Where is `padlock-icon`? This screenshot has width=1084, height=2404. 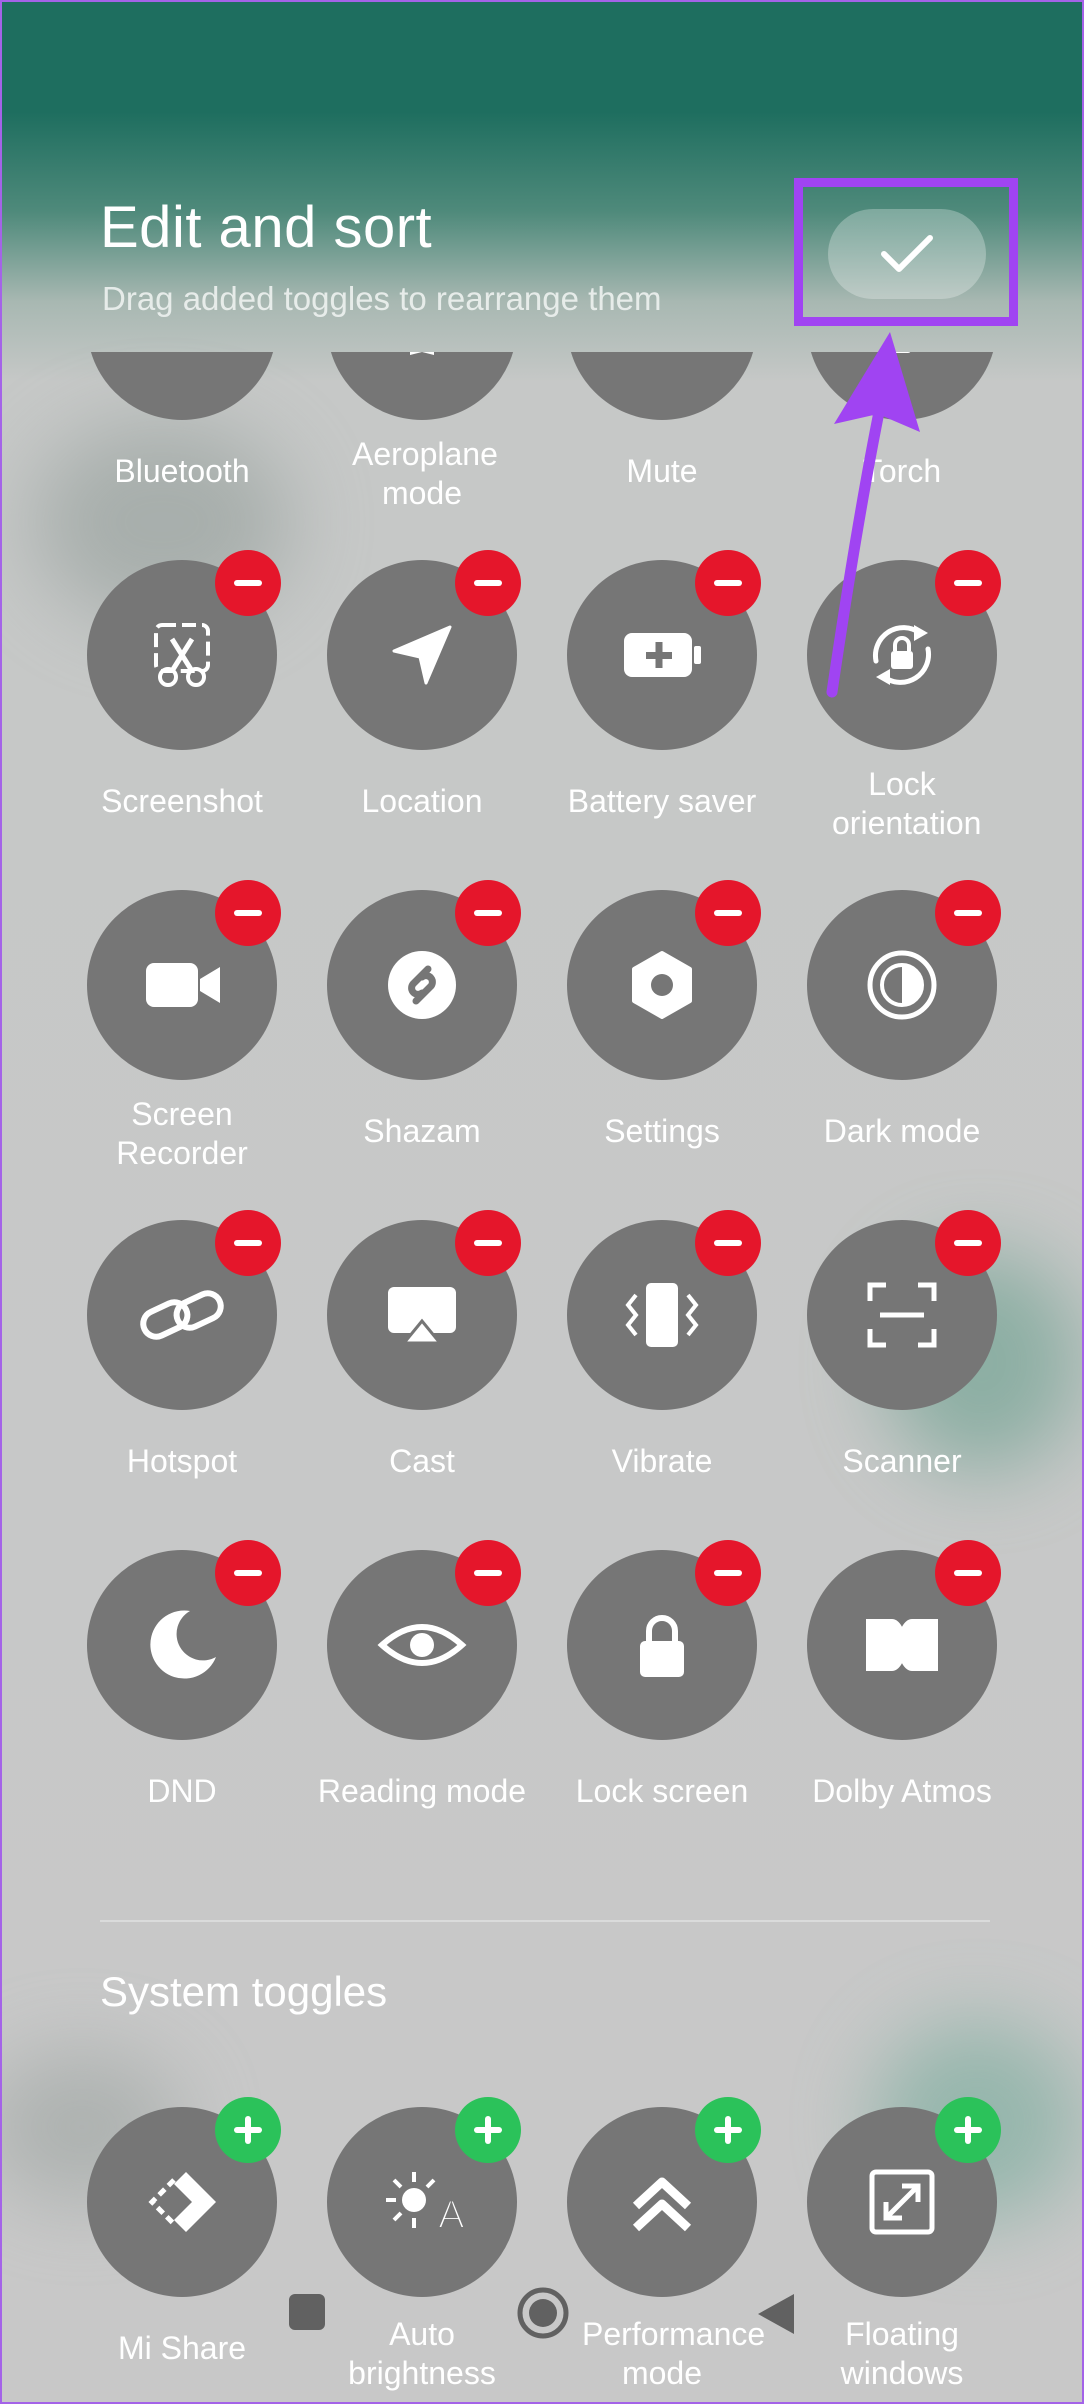 padlock-icon is located at coordinates (662, 1646).